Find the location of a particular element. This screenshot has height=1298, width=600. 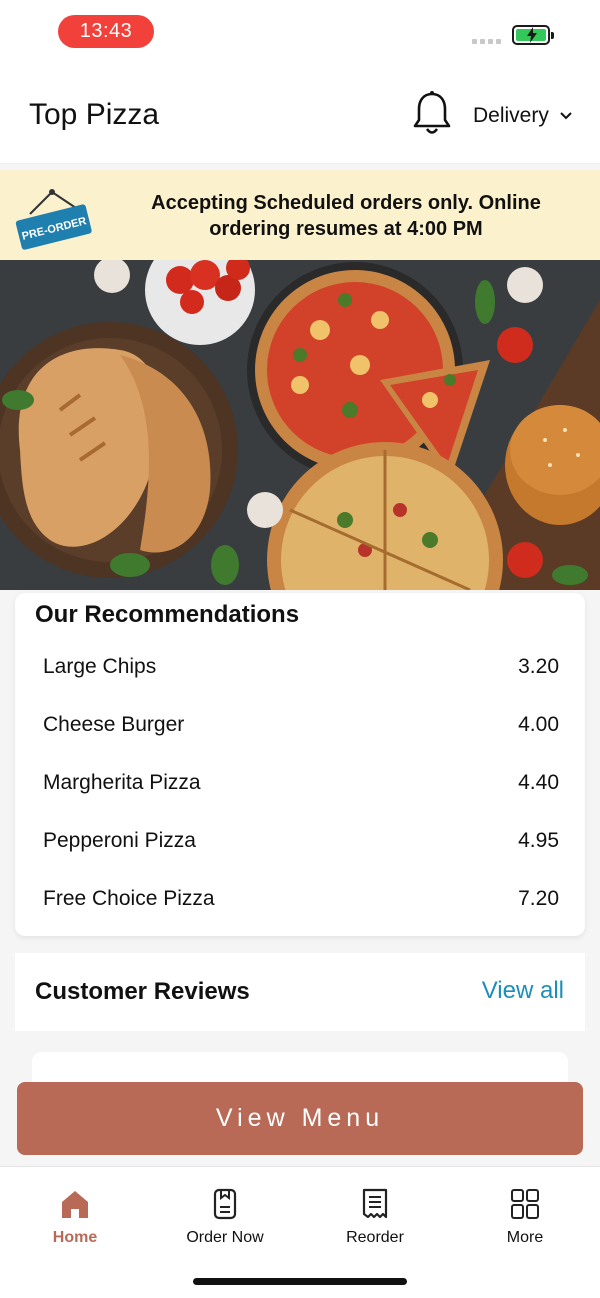

recommendation-item: Pepperoni Pizza 4.95 is located at coordinates (301, 841).